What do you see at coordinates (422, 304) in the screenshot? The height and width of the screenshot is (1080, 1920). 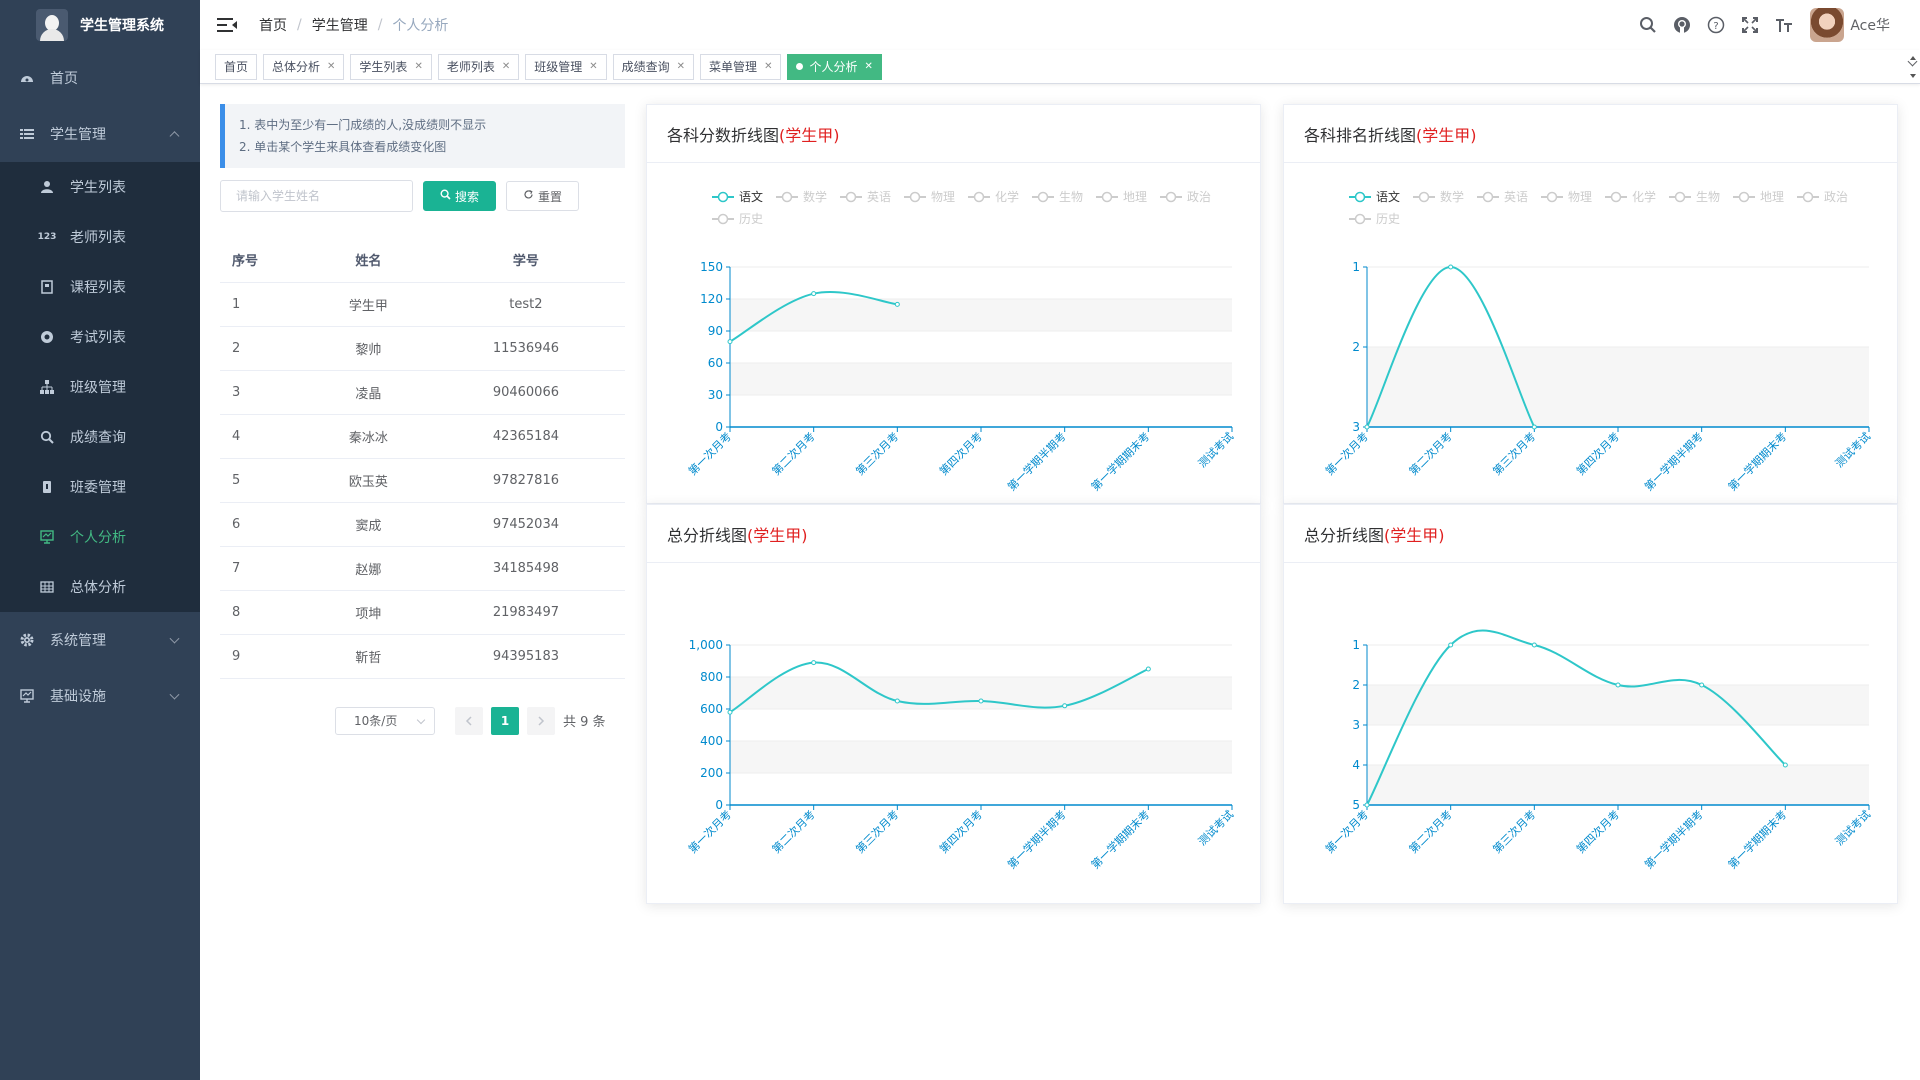 I see `table-row: 1 学生甲 test2` at bounding box center [422, 304].